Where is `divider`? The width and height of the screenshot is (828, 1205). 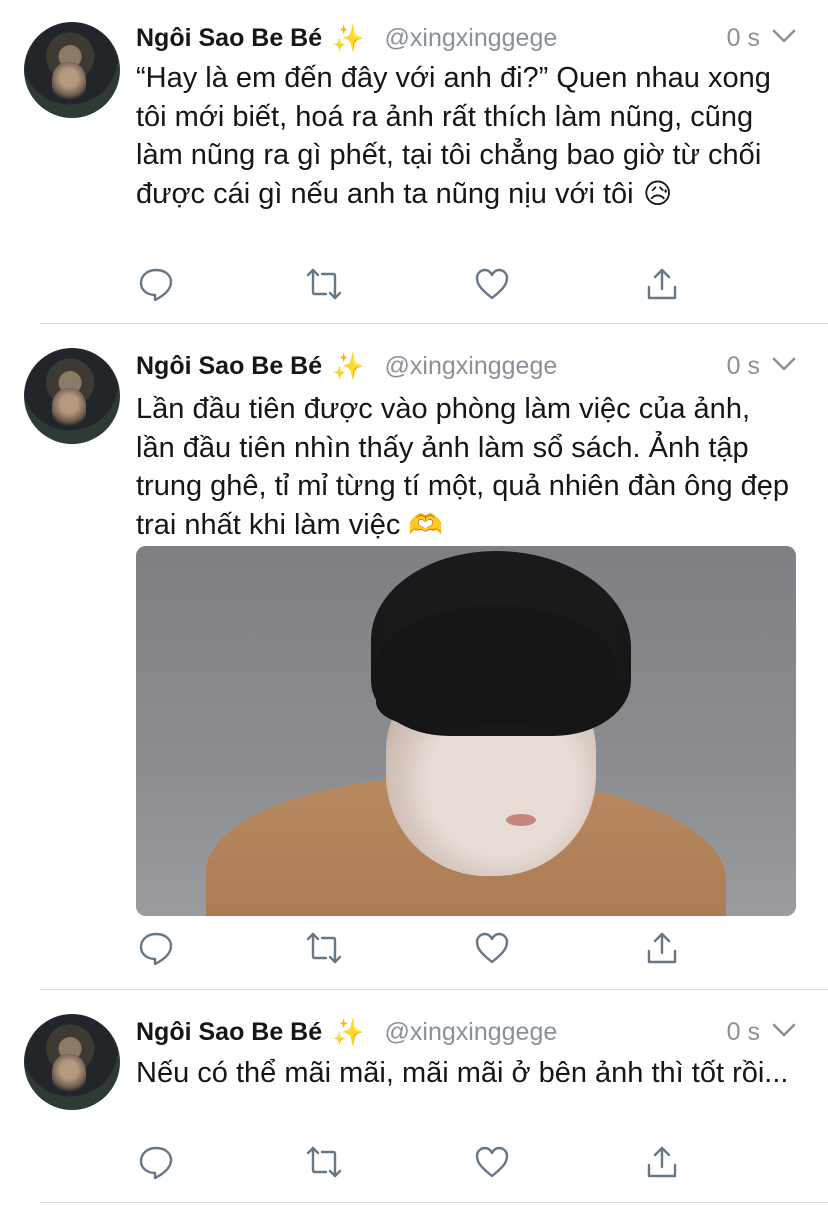
divider is located at coordinates (434, 1202).